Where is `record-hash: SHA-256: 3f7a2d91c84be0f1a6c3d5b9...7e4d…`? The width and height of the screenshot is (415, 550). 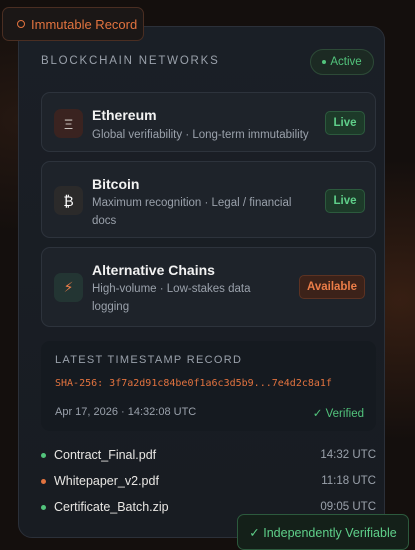 record-hash: SHA-256: 3f7a2d91c84be0f1a6c3d5b9...7e4d… is located at coordinates (193, 383).